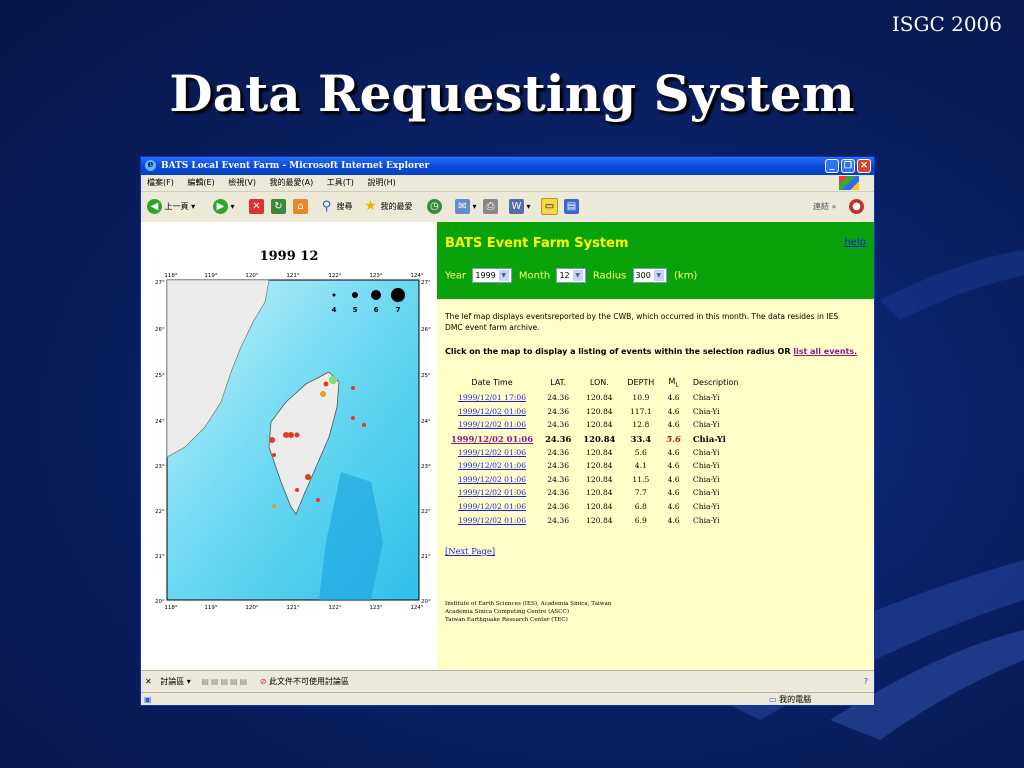  Describe the element at coordinates (225, 681) in the screenshot. I see `discussion-tool-icons: ▤▤▤▤▤` at that location.